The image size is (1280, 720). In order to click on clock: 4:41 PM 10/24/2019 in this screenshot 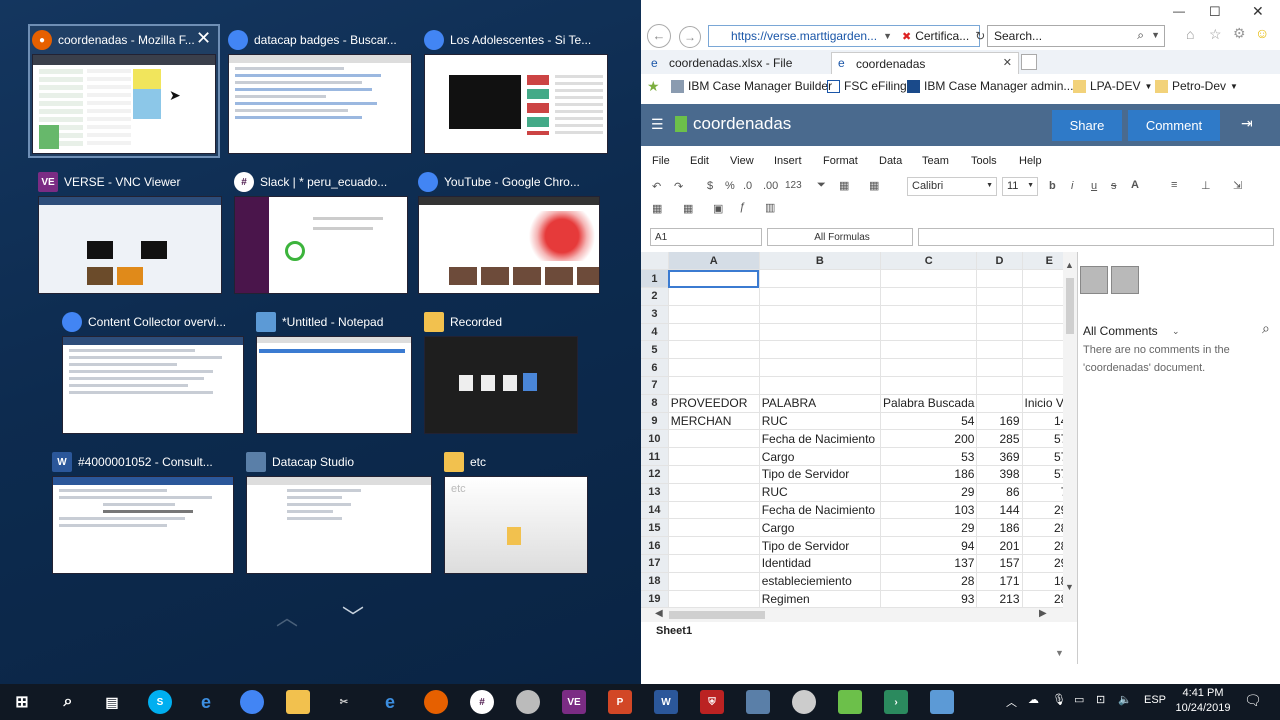, I will do `click(1203, 701)`.